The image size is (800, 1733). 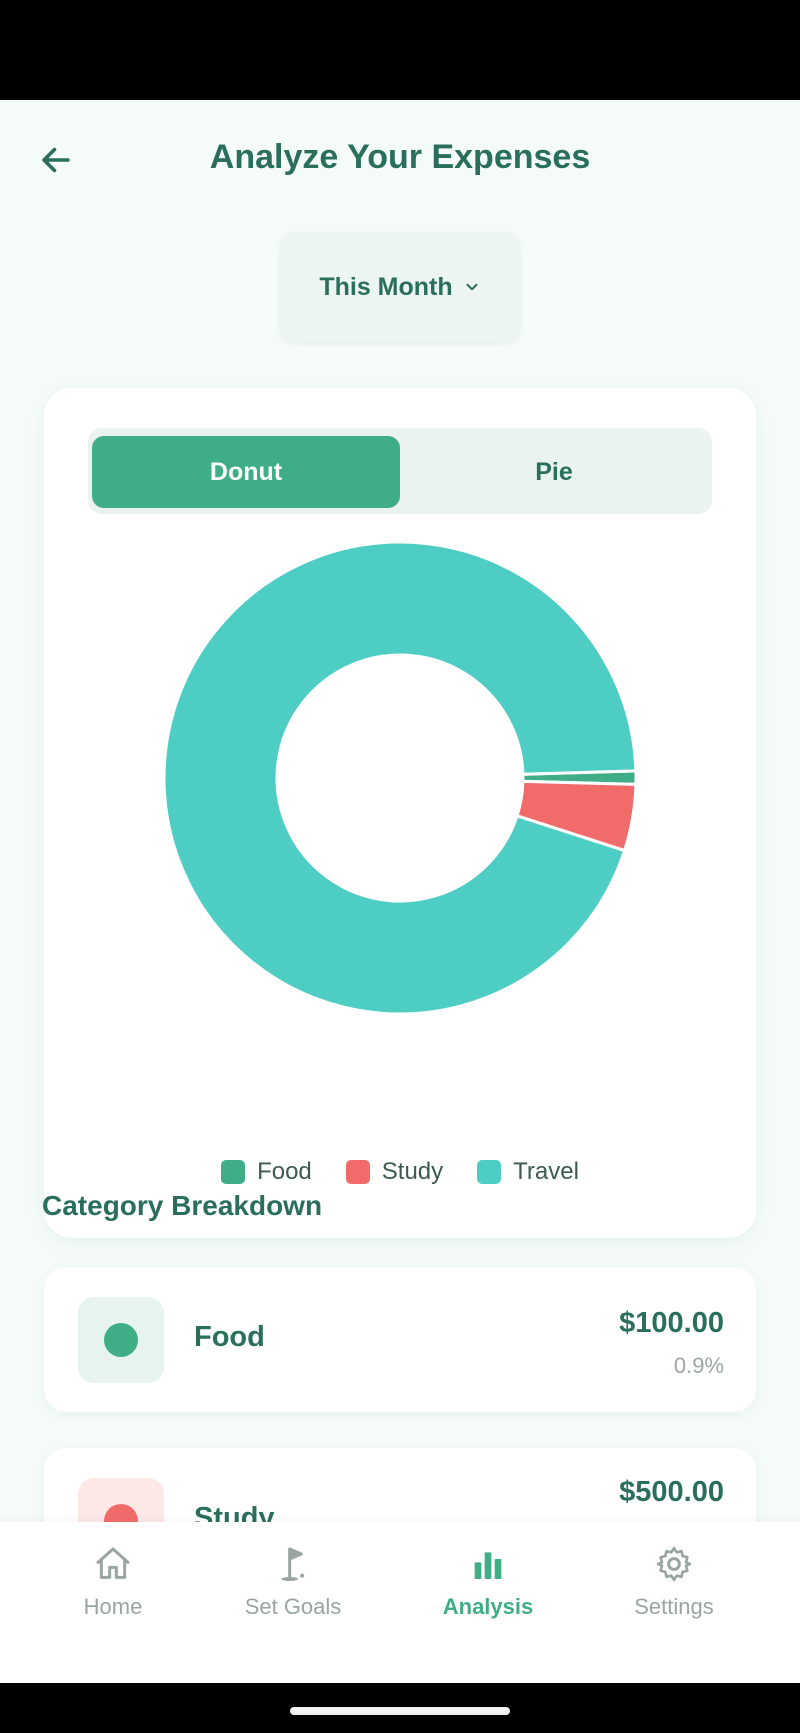 I want to click on category-name: Food, so click(x=229, y=1337).